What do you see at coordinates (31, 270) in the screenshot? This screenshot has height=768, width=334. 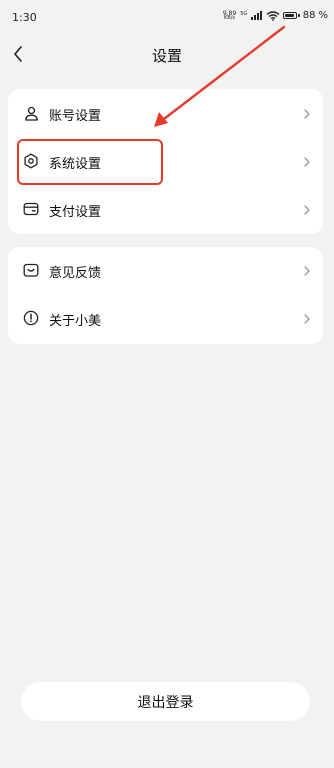 I see `feedback-icon` at bounding box center [31, 270].